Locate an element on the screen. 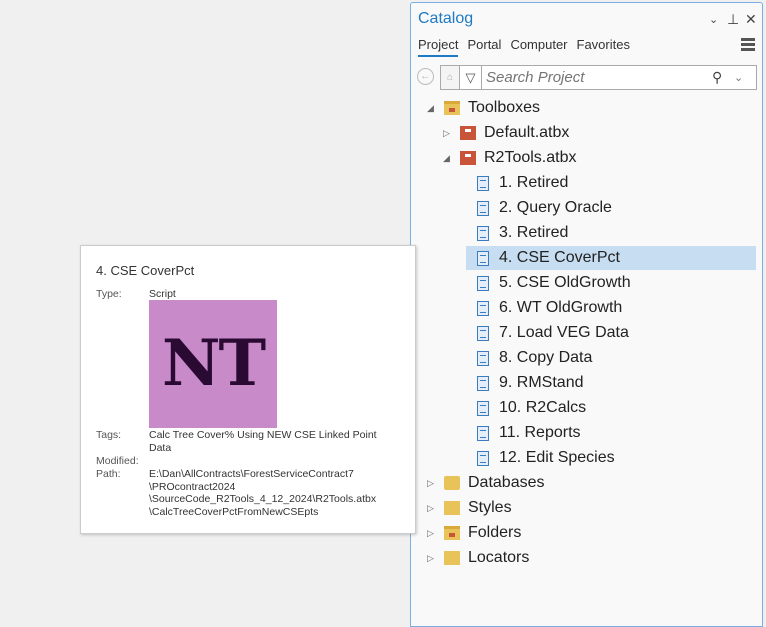 This screenshot has width=766, height=627. tree-item: ▷ Databases is located at coordinates (569, 483).